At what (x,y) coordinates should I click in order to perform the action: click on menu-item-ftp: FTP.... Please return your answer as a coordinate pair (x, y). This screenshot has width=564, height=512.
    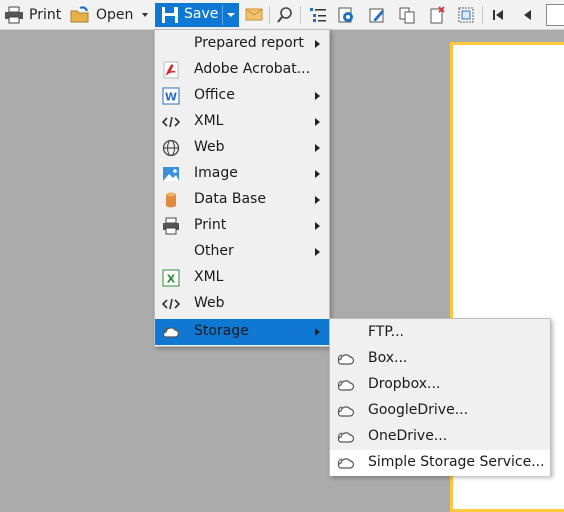
    Looking at the image, I should click on (440, 333).